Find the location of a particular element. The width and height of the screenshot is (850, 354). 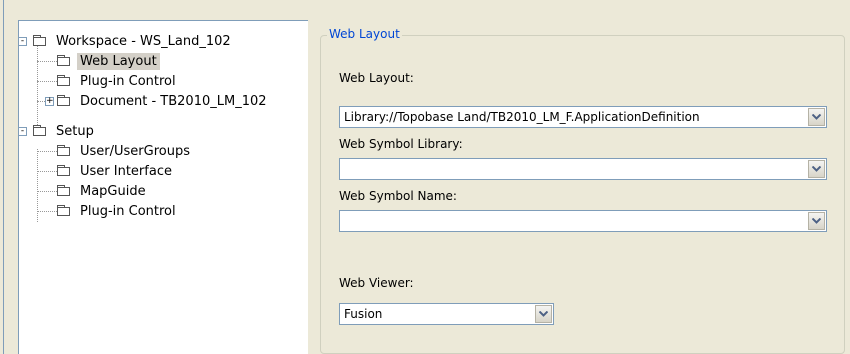

tree-item-user-interface: User Interface is located at coordinates (116, 171).